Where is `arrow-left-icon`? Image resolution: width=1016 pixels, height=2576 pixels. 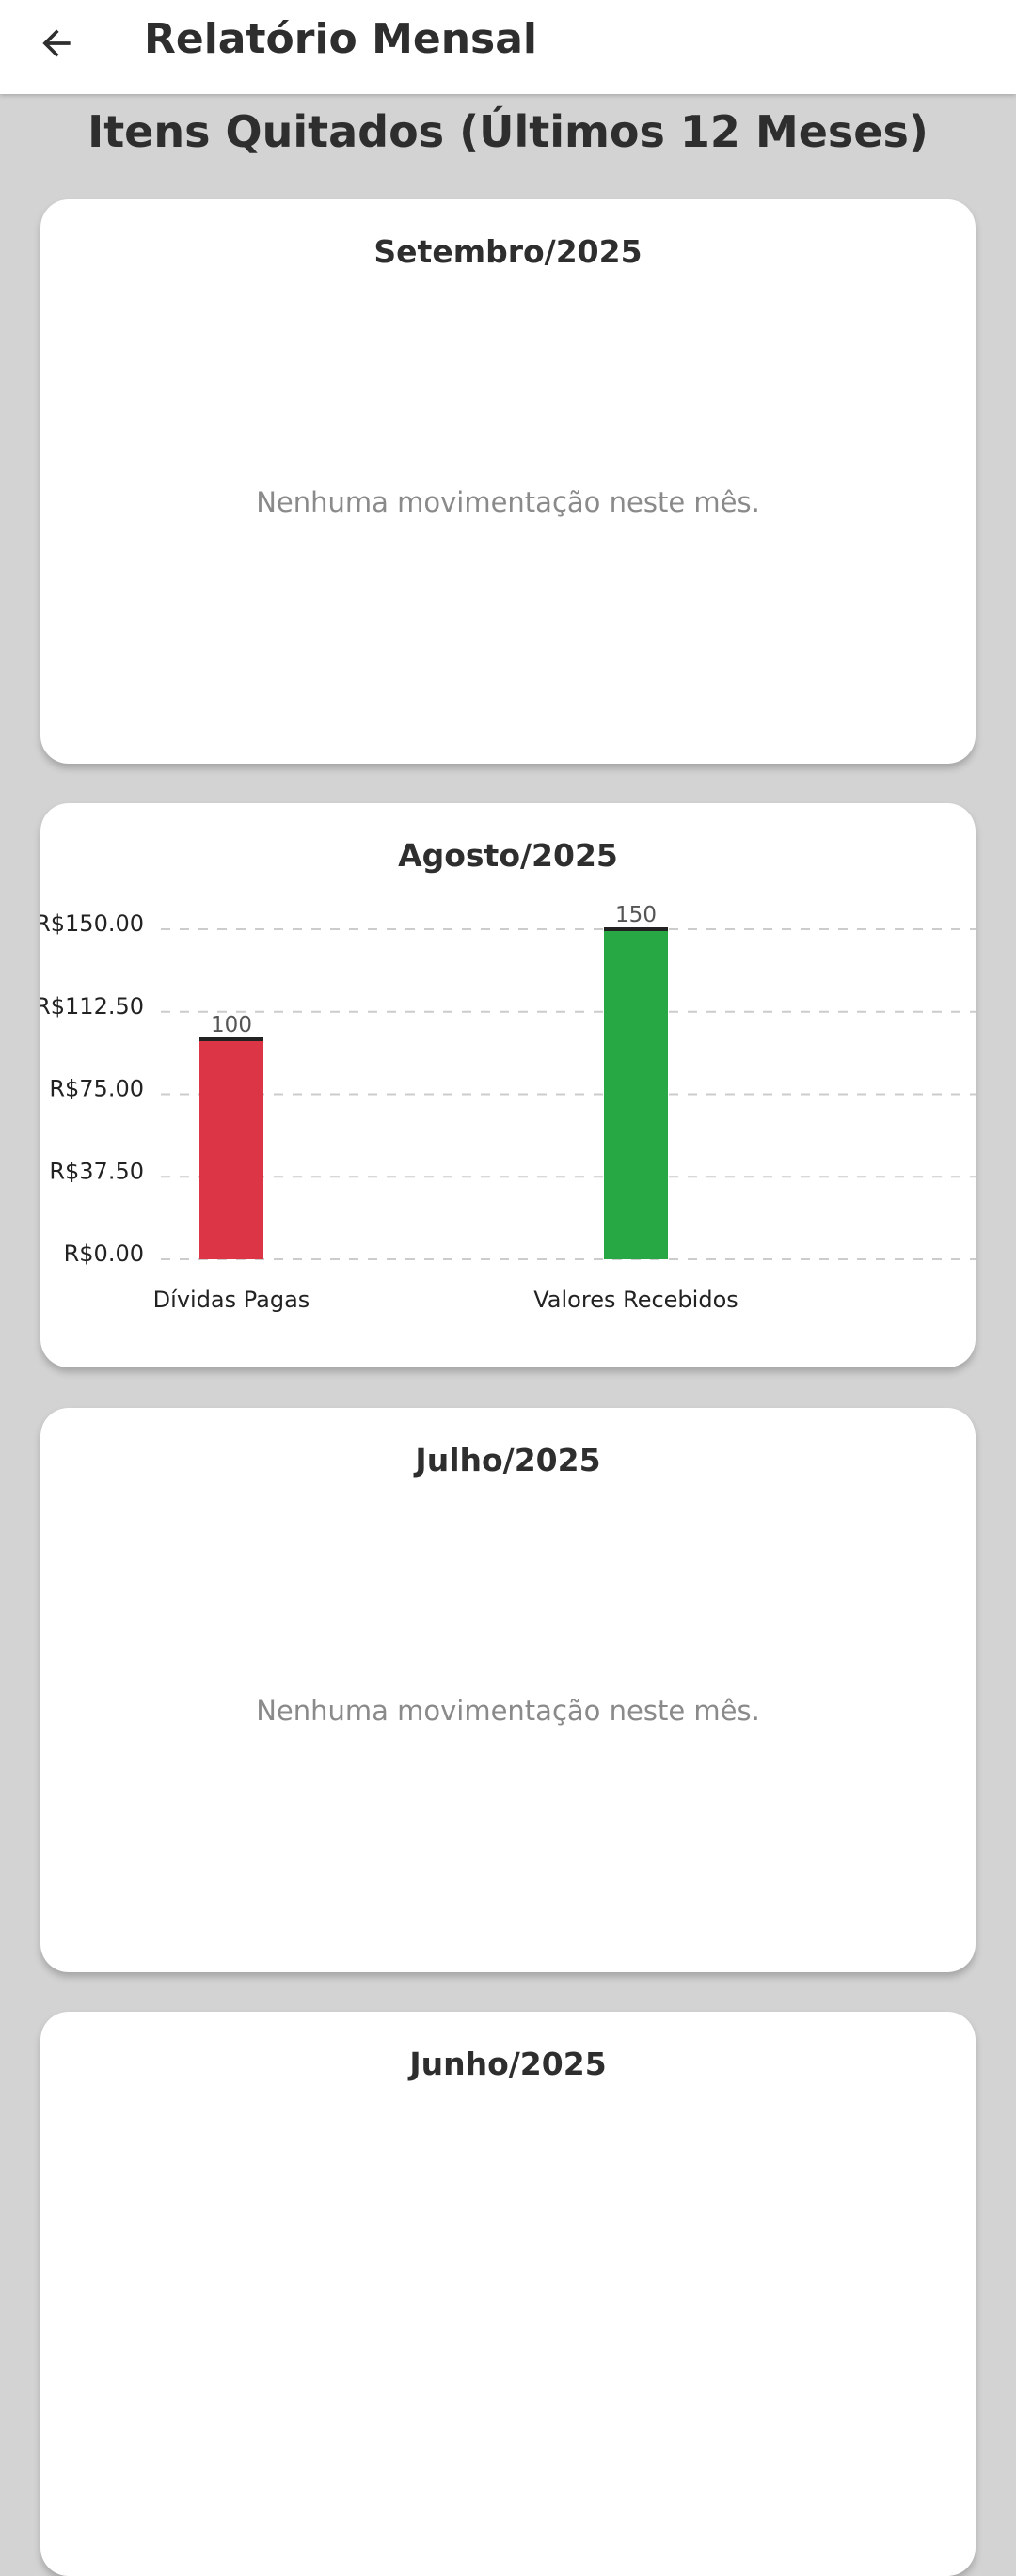 arrow-left-icon is located at coordinates (57, 43).